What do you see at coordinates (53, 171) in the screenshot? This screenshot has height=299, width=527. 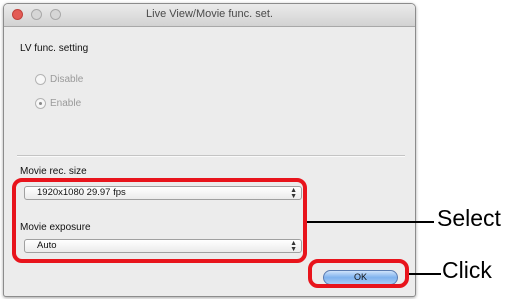 I see `movie-rec-size-label: Movie rec. size` at bounding box center [53, 171].